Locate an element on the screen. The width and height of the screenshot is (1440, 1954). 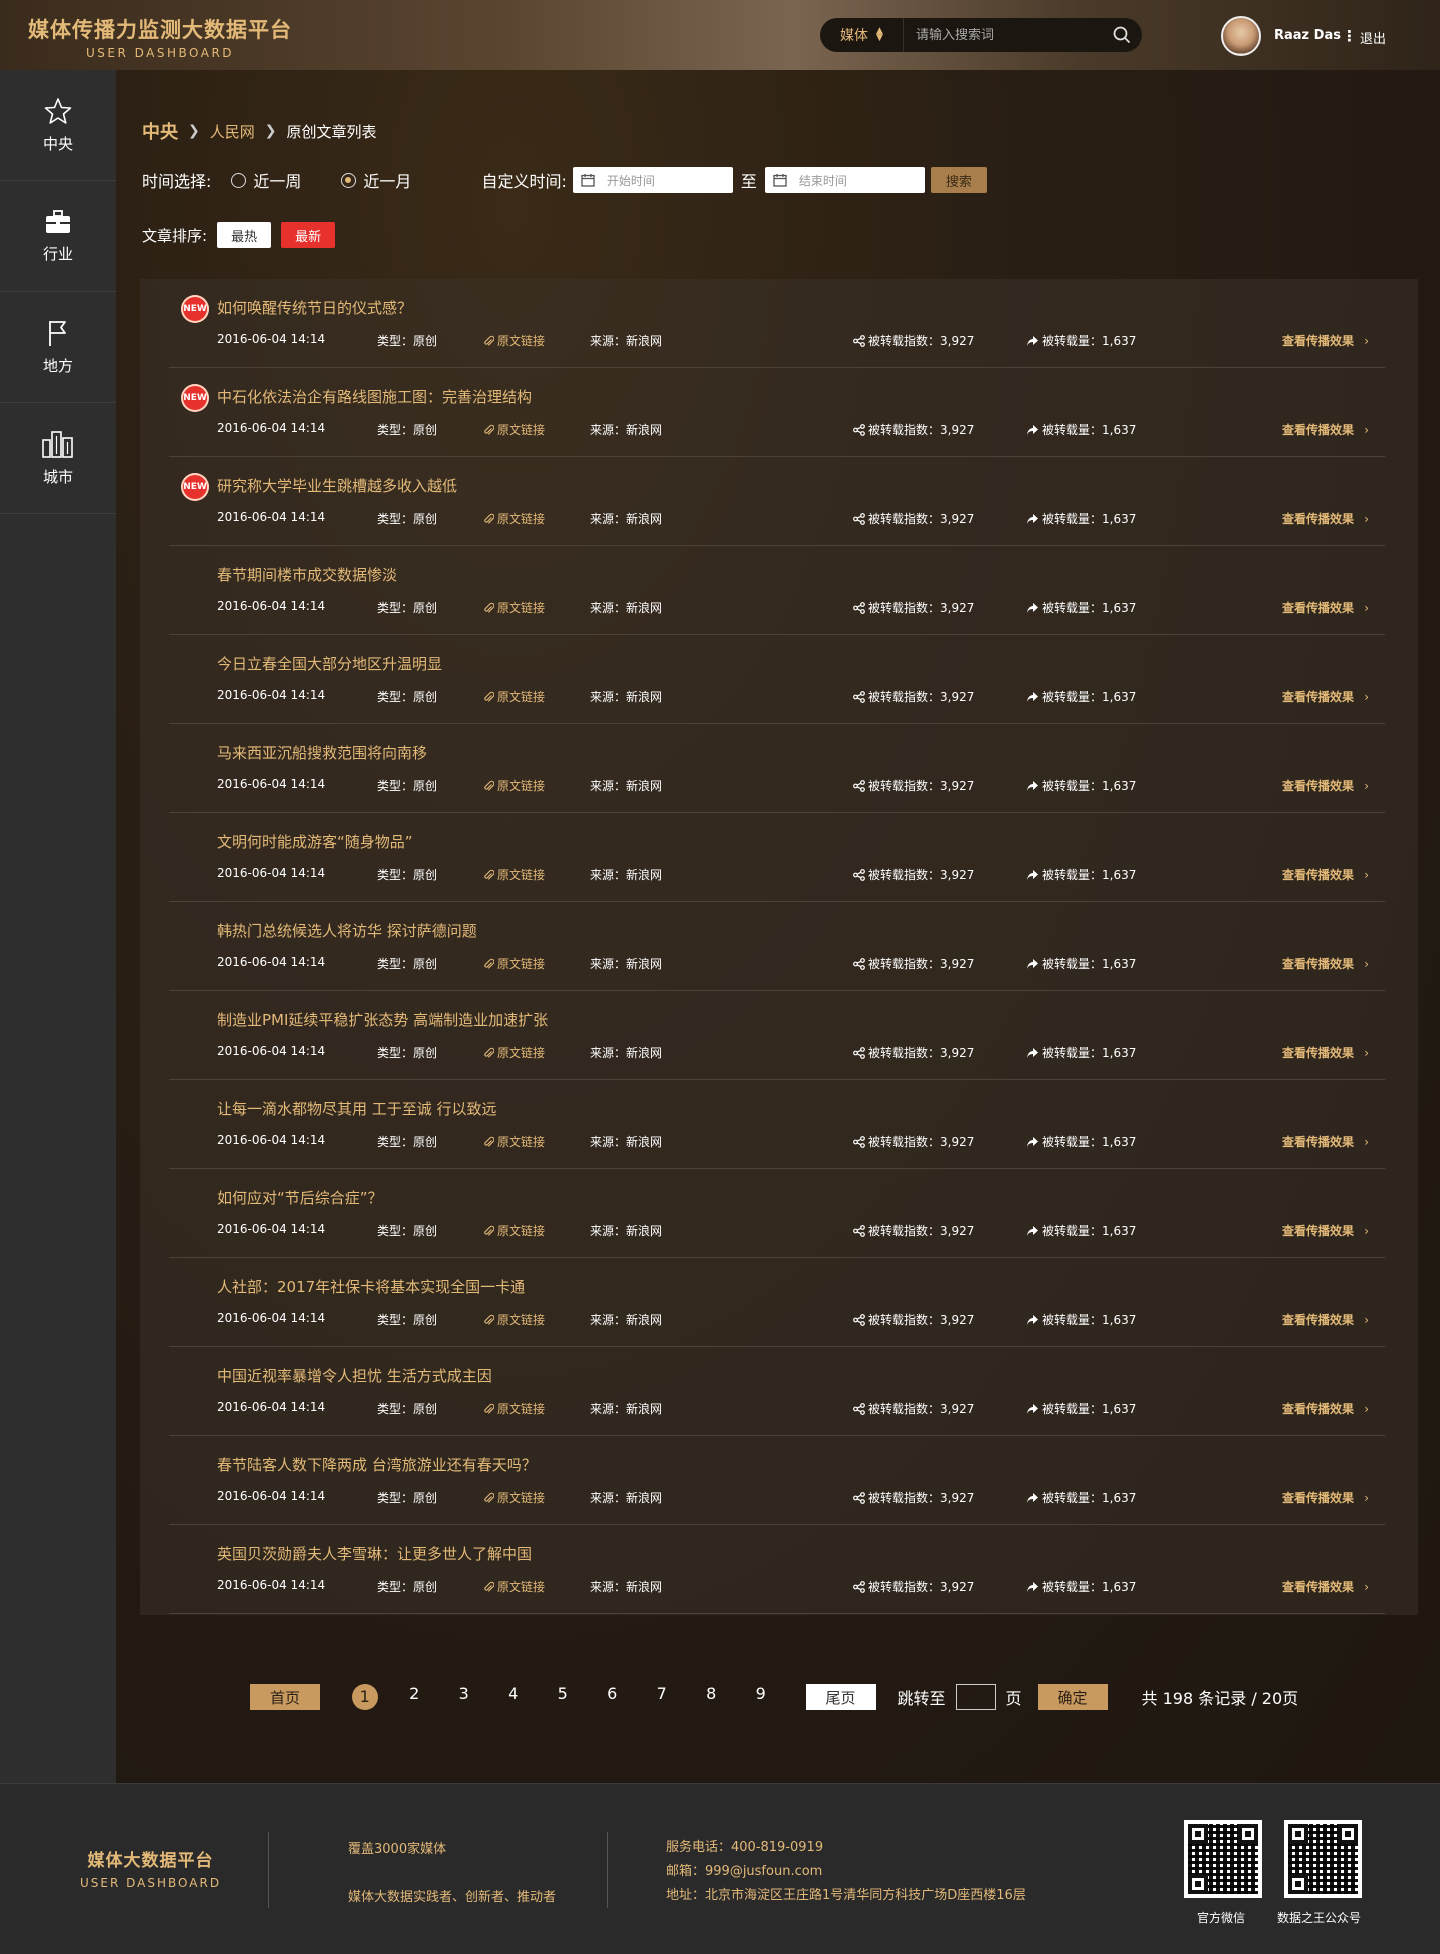
sort-hot-button: 最热 is located at coordinates (244, 235).